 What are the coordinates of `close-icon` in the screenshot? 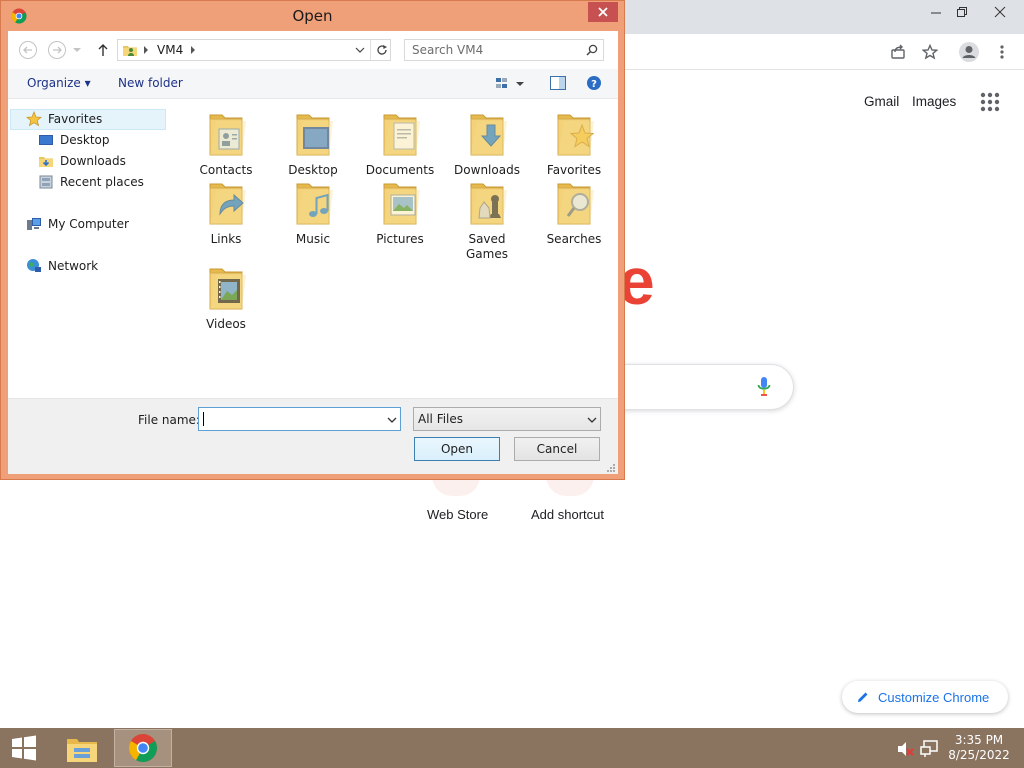 It's located at (603, 12).